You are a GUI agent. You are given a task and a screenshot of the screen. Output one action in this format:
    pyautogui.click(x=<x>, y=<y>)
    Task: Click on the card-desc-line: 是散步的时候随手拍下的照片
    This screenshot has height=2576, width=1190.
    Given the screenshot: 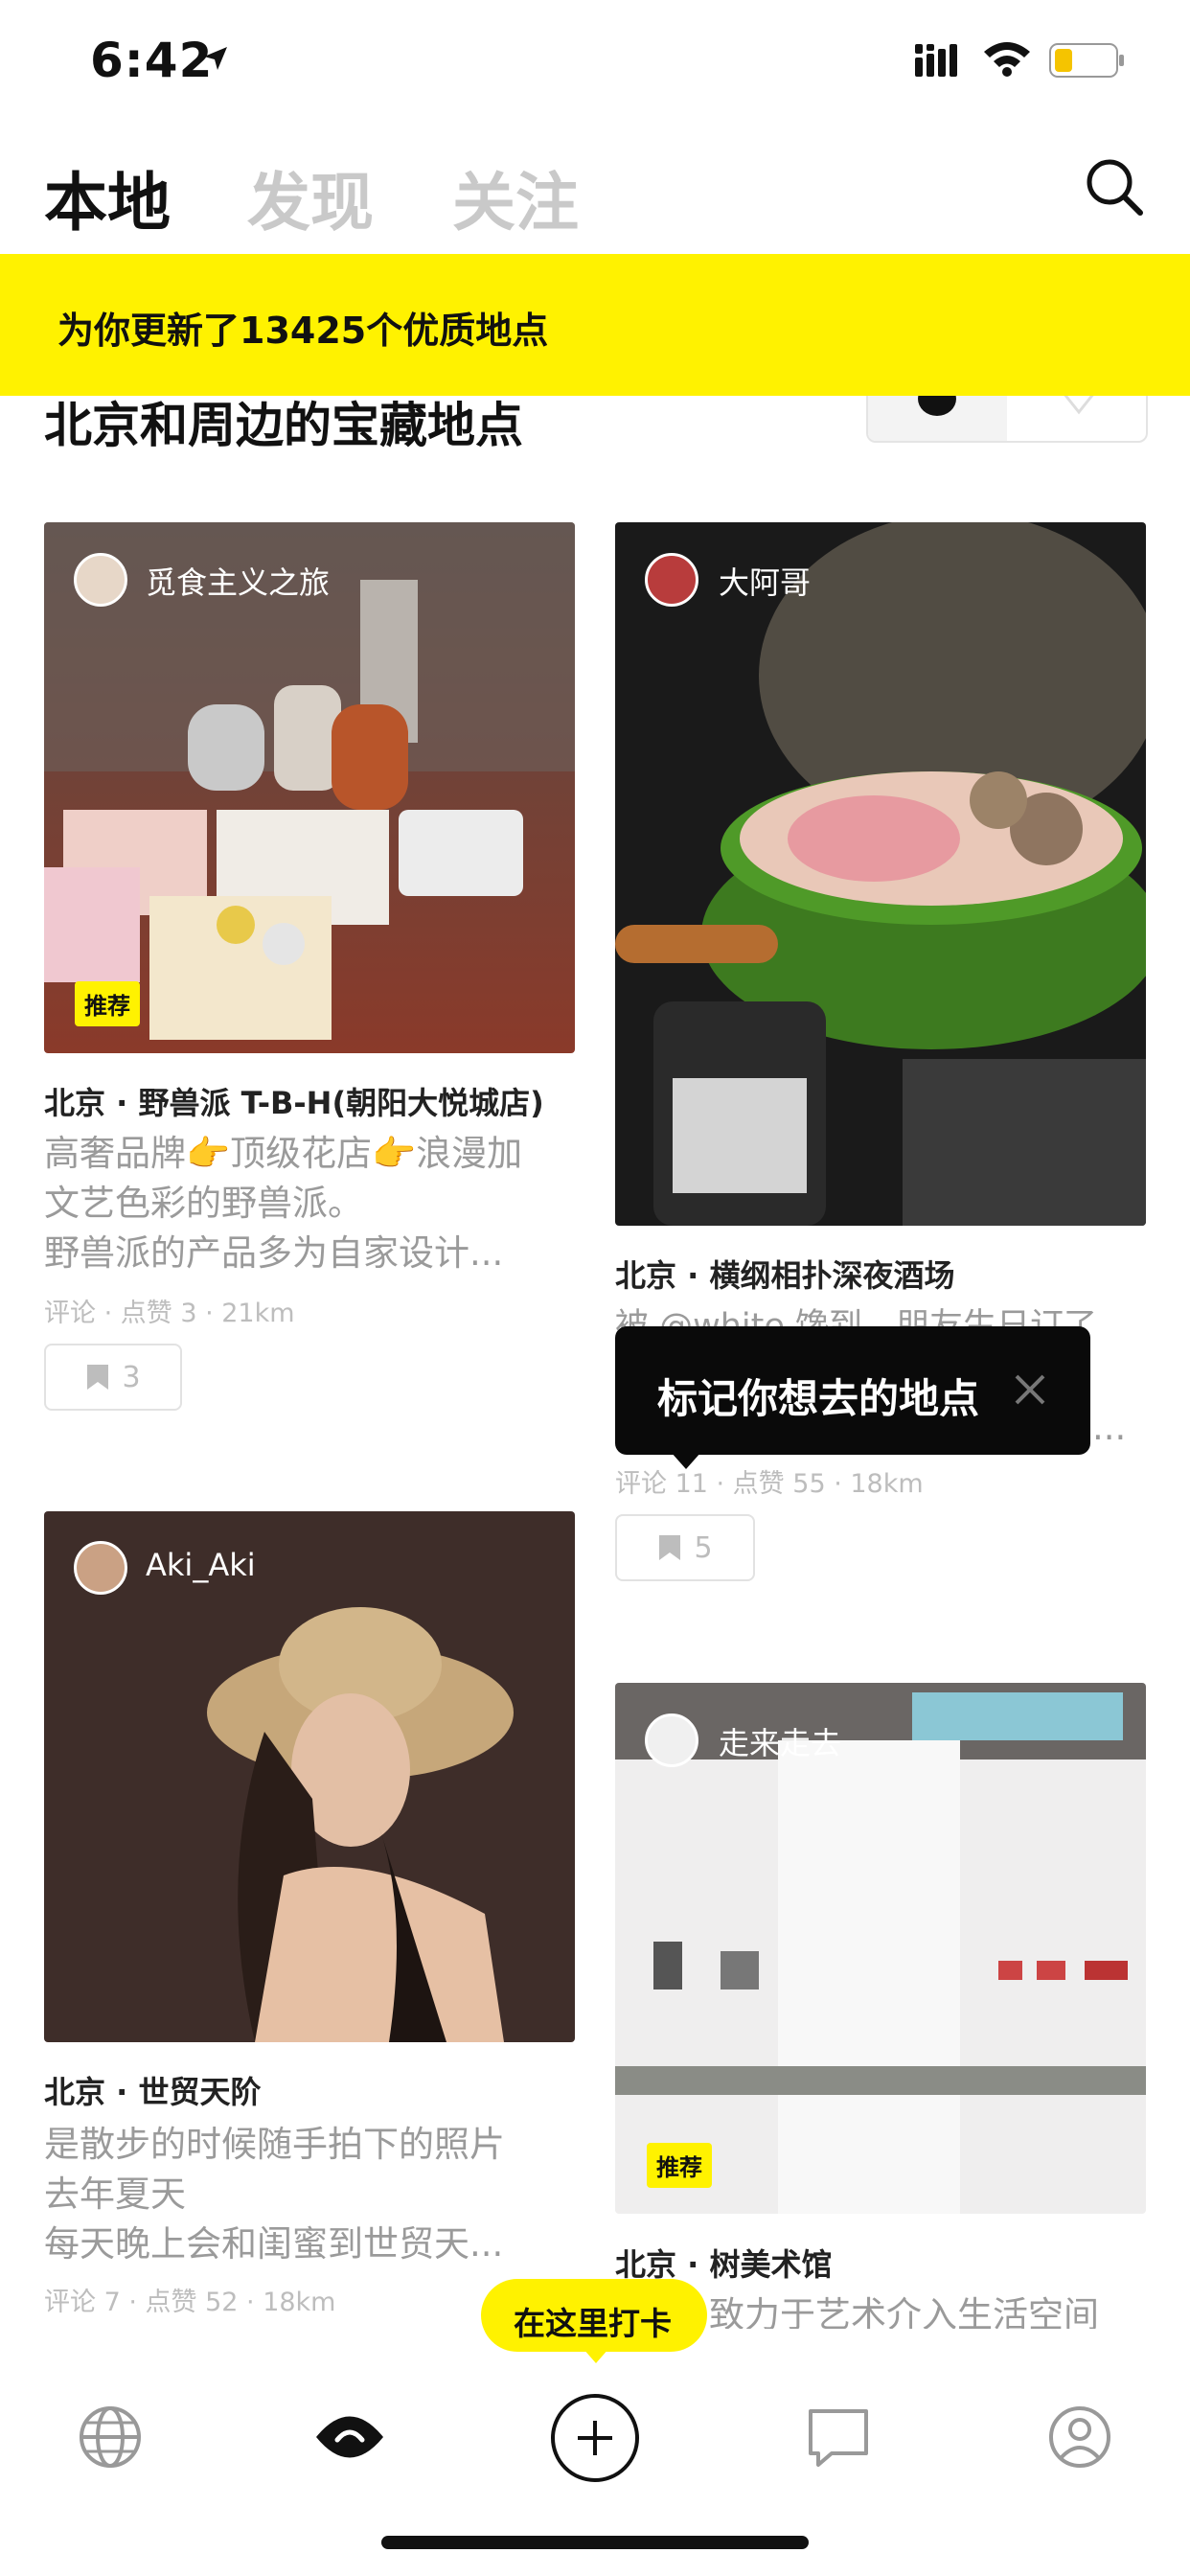 What is the action you would take?
    pyautogui.click(x=274, y=2144)
    